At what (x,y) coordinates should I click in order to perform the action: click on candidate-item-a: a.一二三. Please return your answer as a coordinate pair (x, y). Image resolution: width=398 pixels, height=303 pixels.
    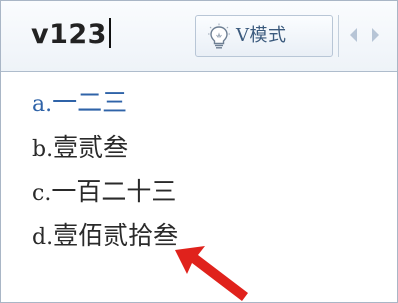
    Looking at the image, I should click on (79, 103).